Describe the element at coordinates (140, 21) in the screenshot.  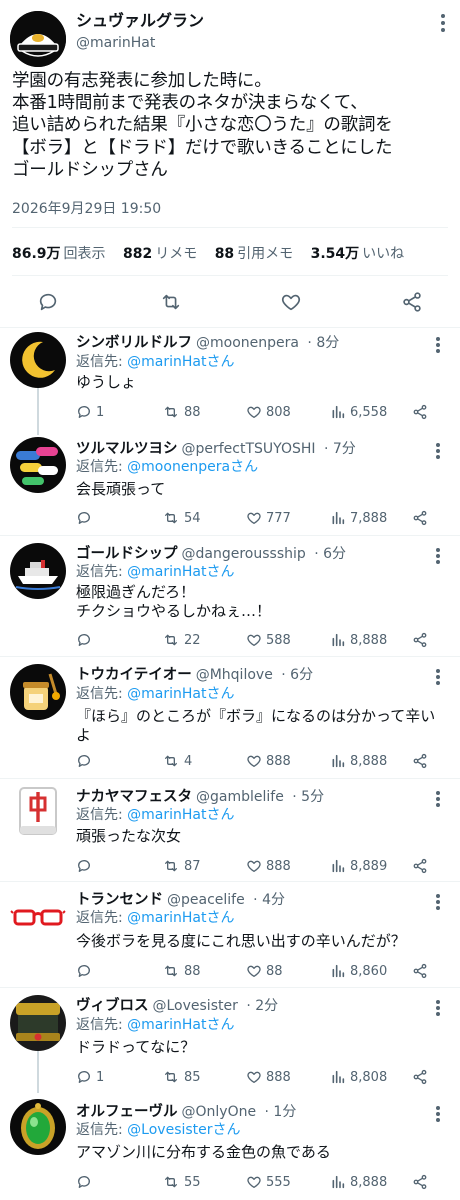
I see `author-name: シュヴァルグラン` at that location.